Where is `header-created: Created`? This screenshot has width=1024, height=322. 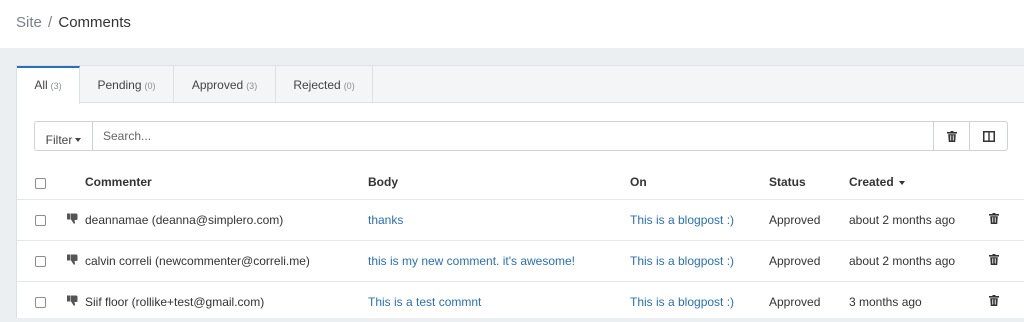
header-created: Created is located at coordinates (919, 182).